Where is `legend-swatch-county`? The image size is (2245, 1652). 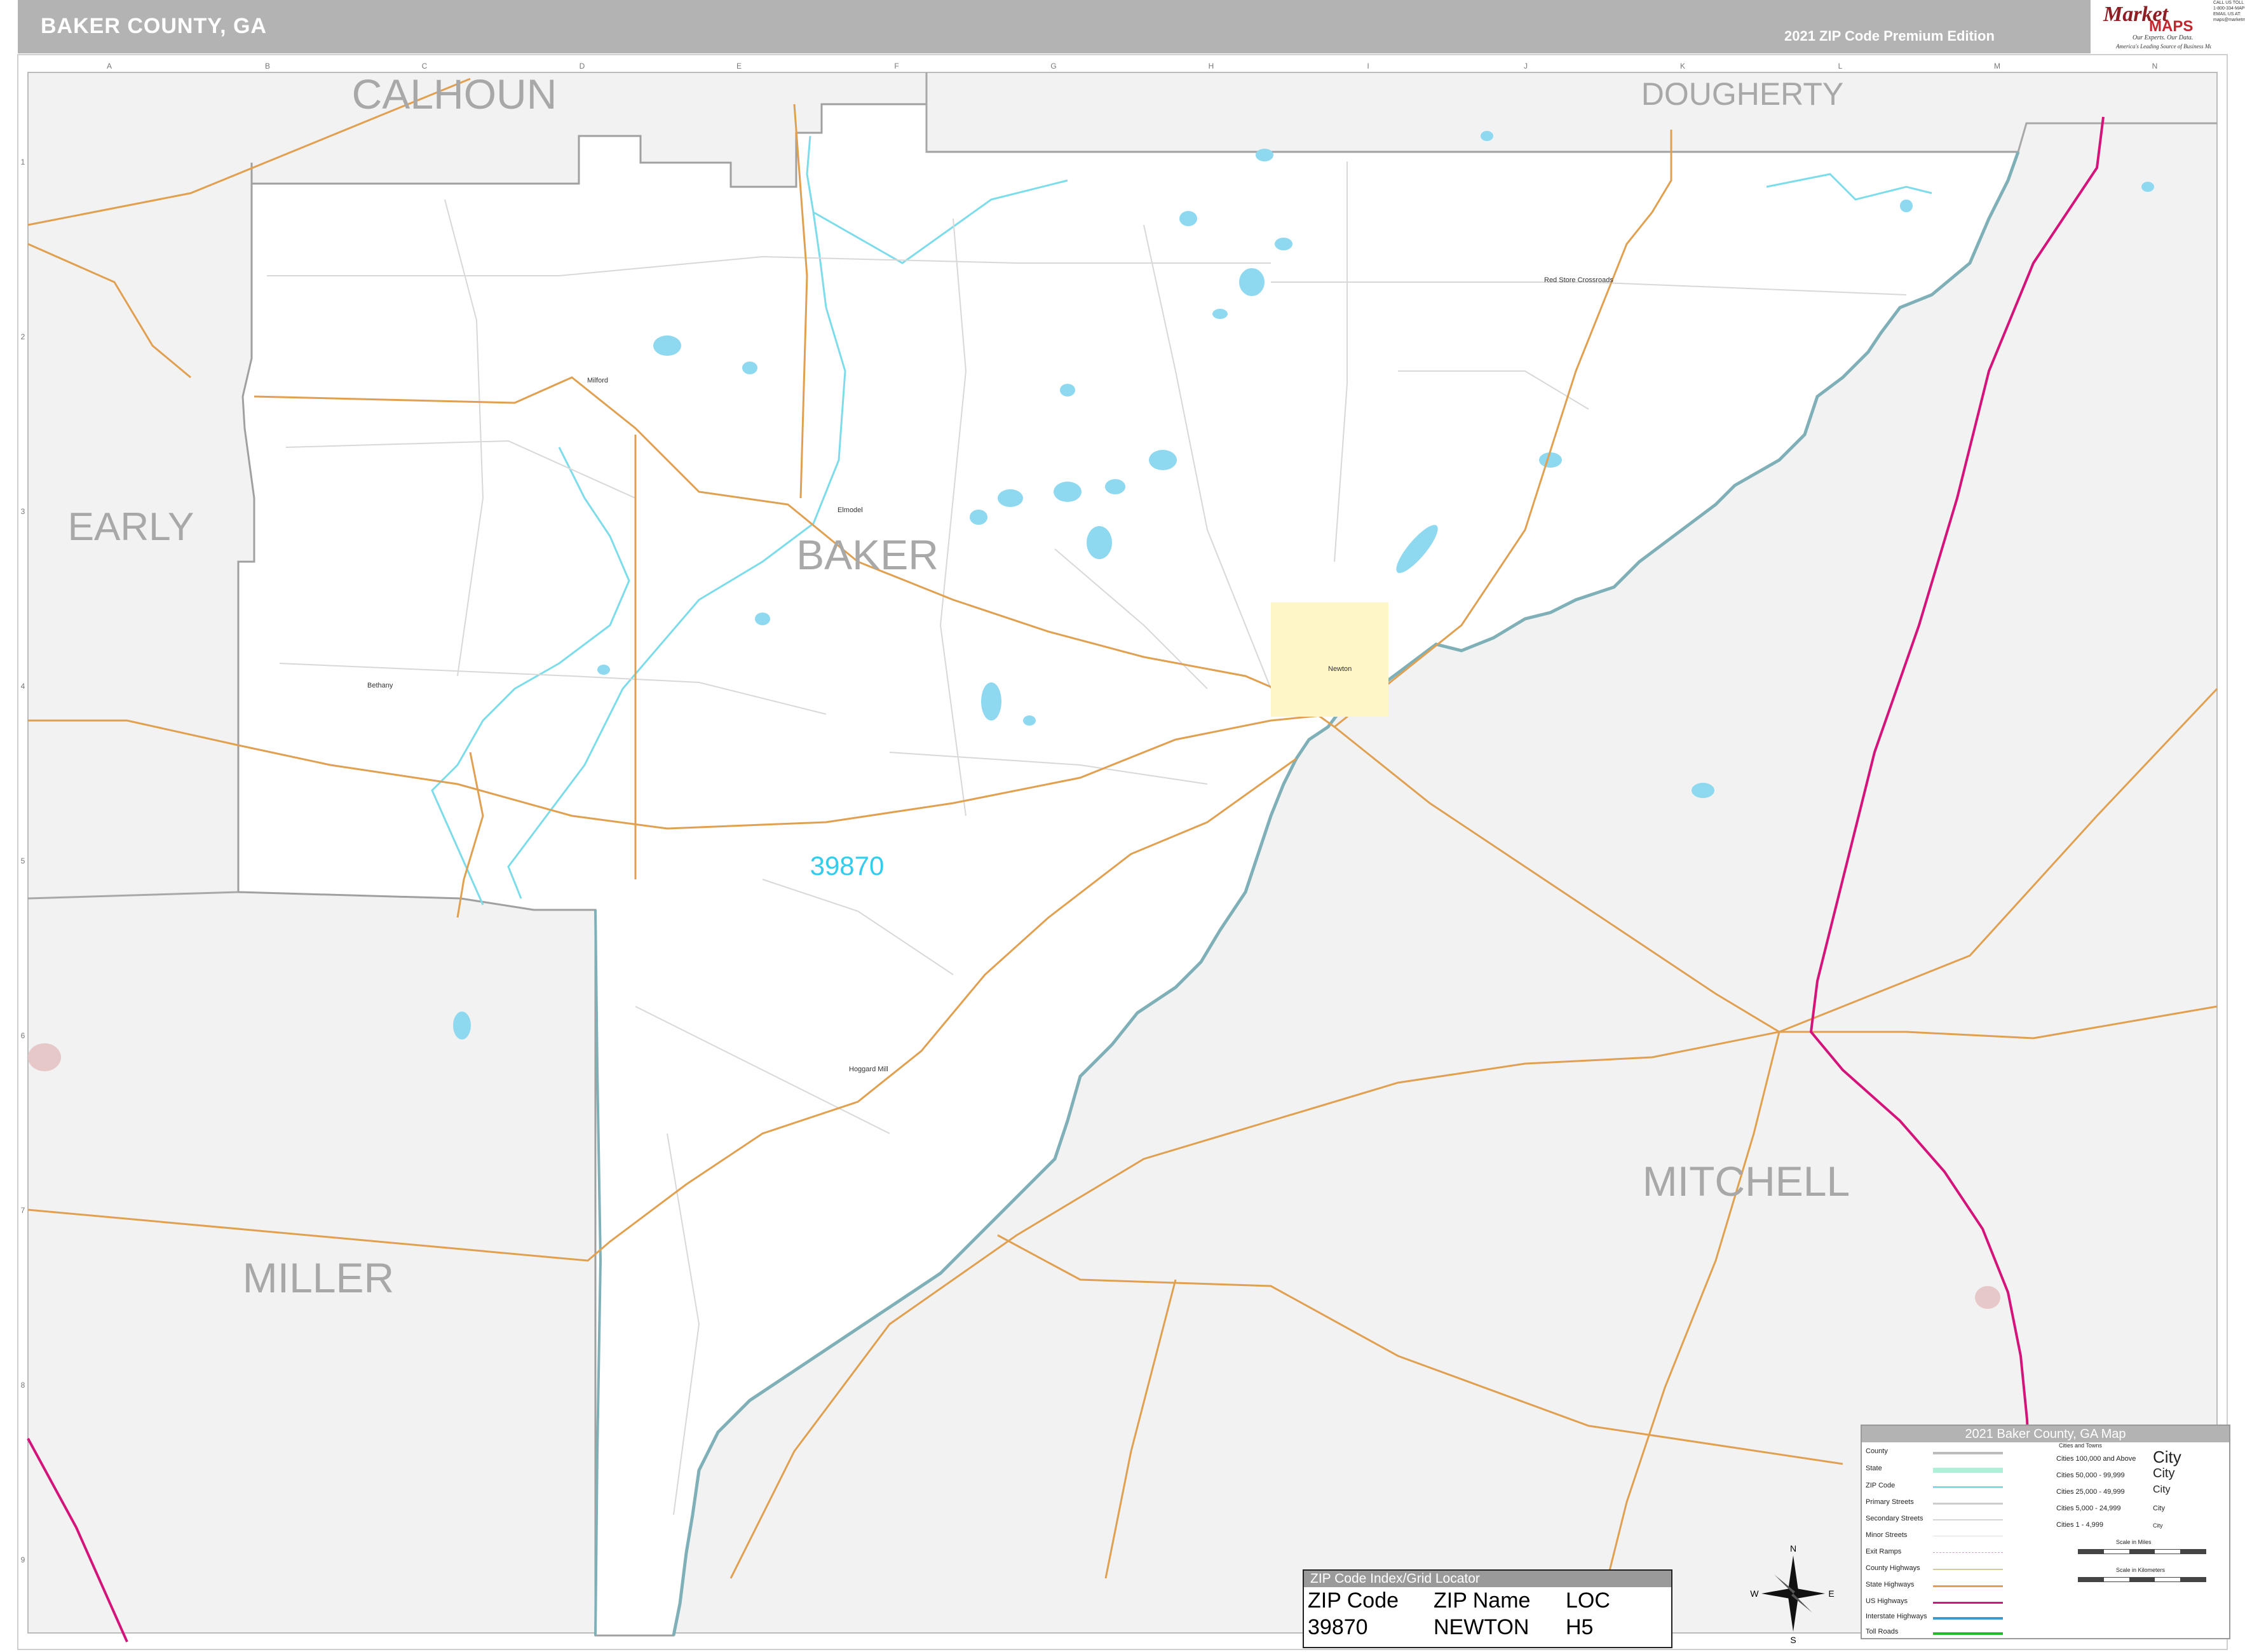 legend-swatch-county is located at coordinates (1968, 1453).